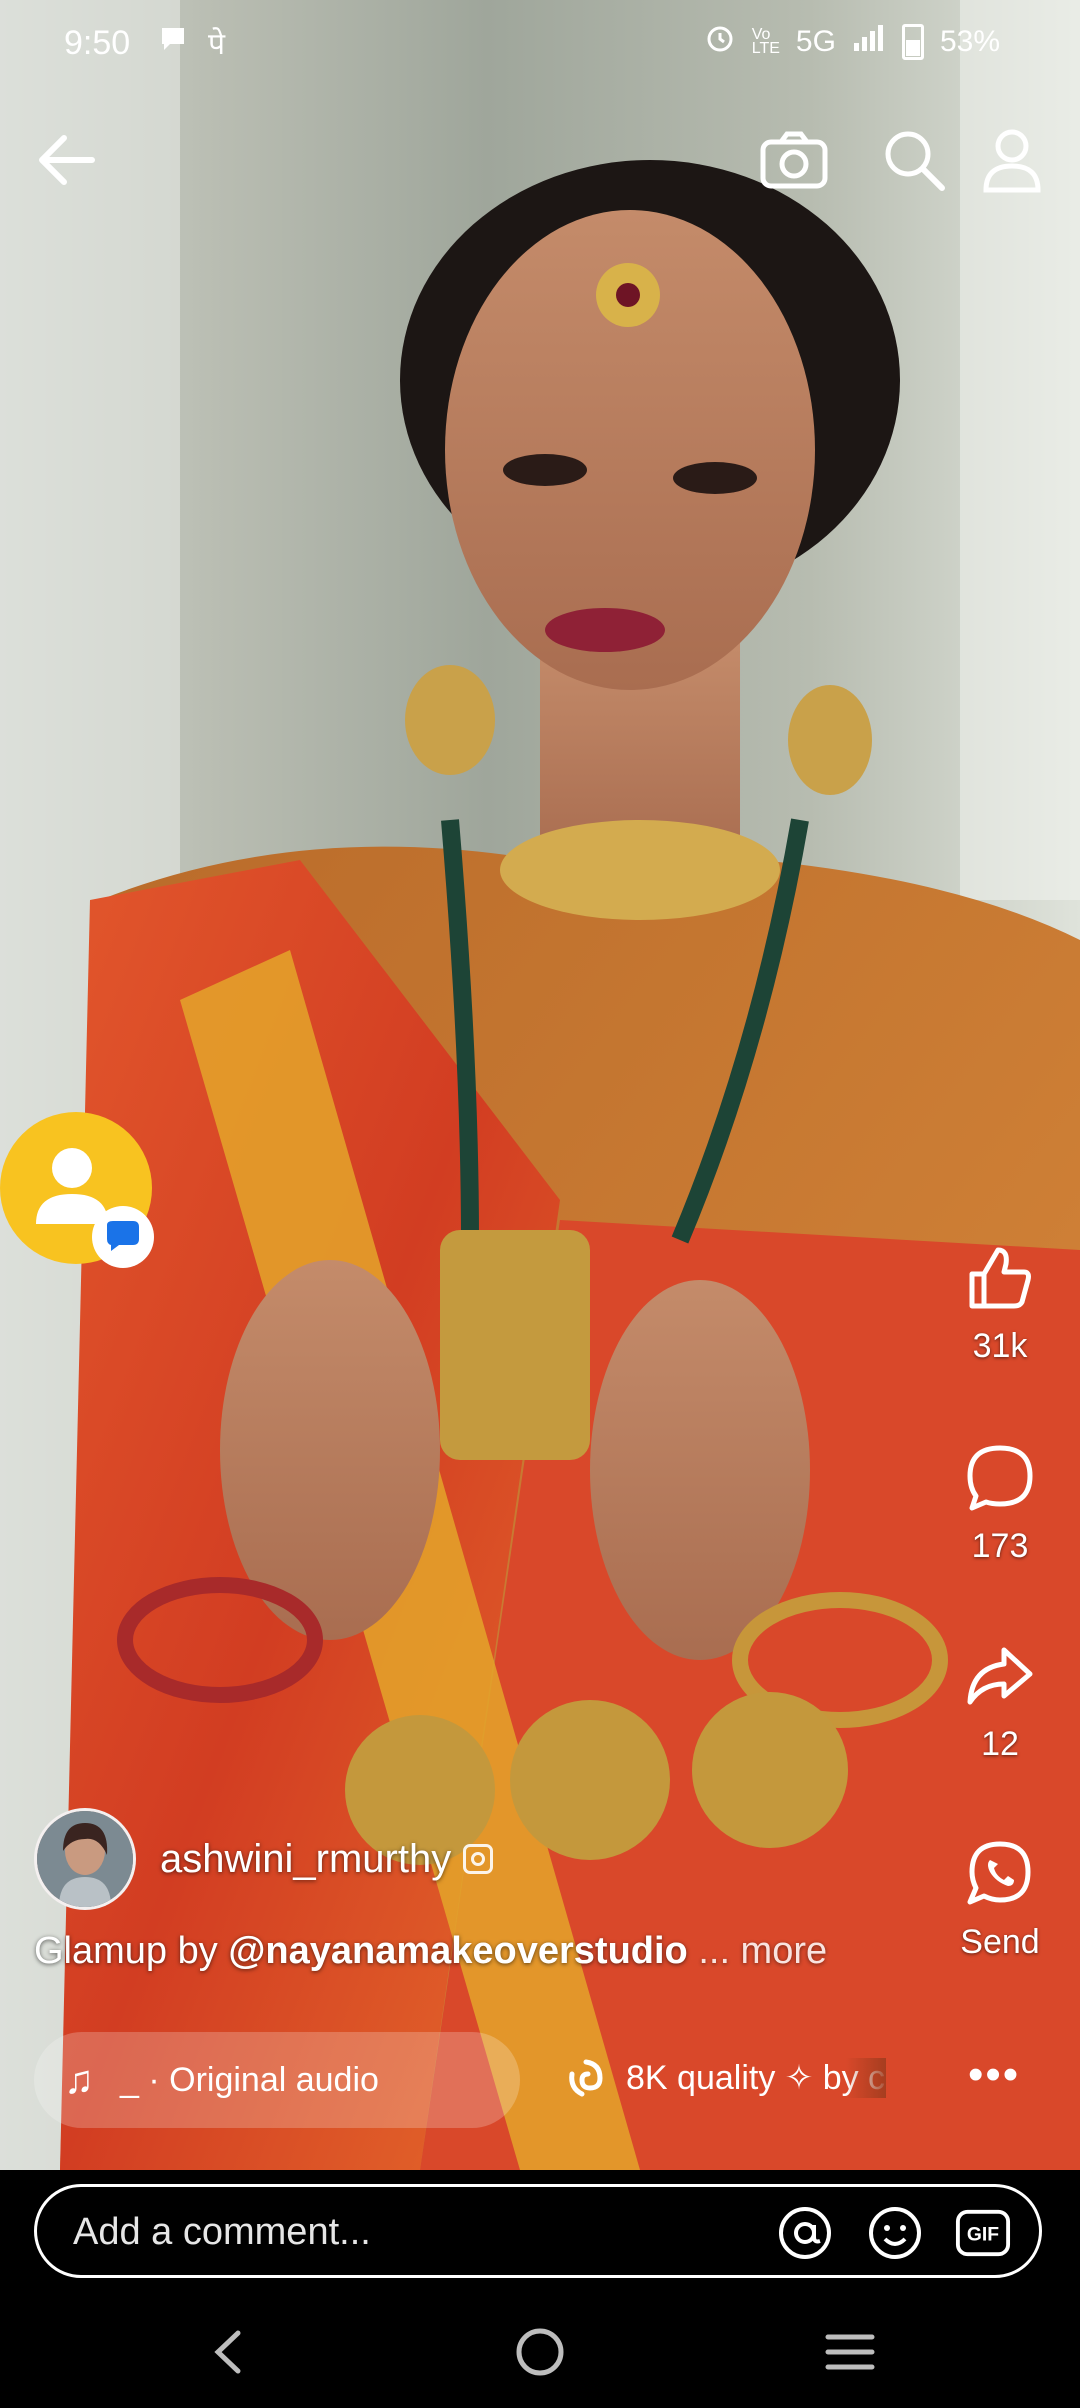 The image size is (1080, 2408). I want to click on caption-more-link: ... more, so click(757, 1951).